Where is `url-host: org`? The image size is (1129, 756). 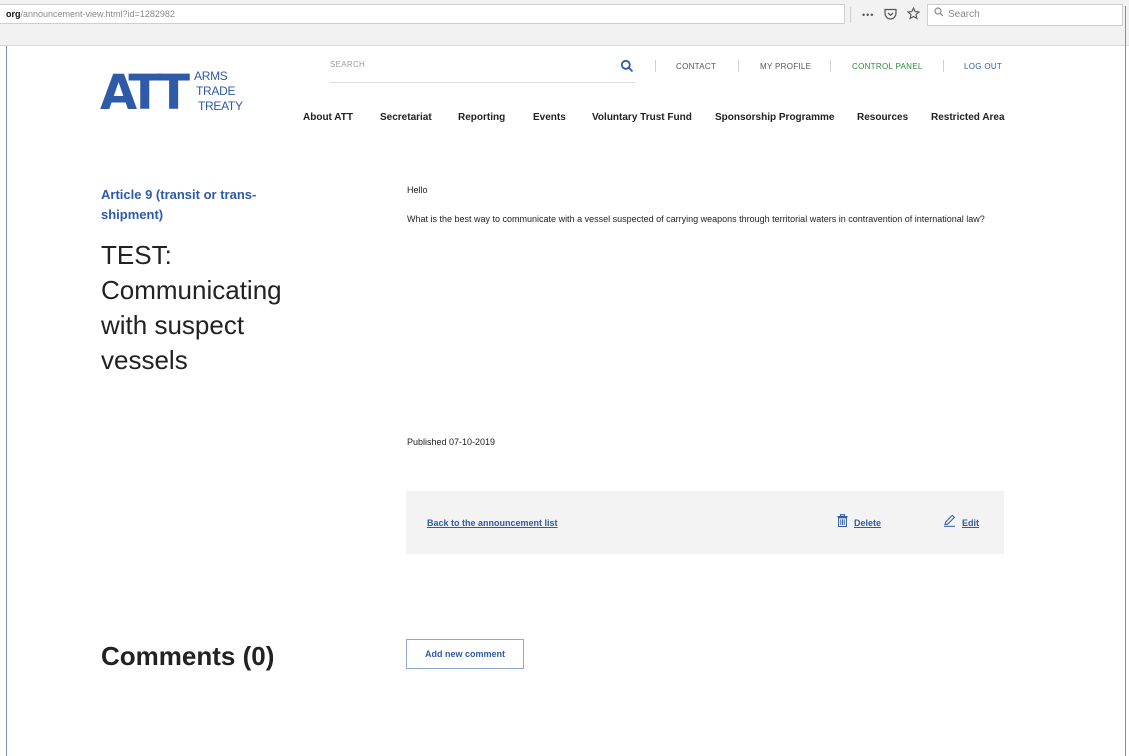 url-host: org is located at coordinates (13, 14).